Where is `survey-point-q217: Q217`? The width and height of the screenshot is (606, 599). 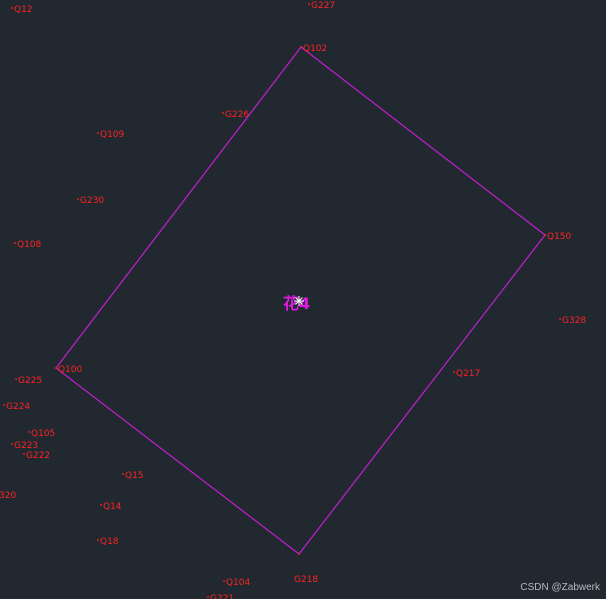
survey-point-q217: Q217 is located at coordinates (466, 374).